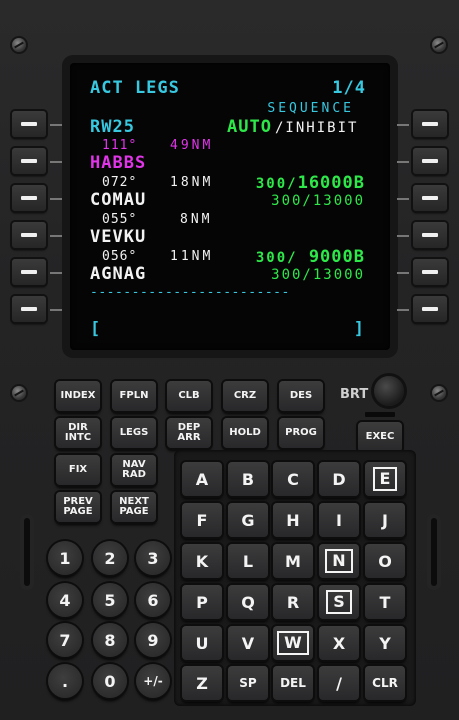 This screenshot has width=459, height=720. I want to click on lsk-4l, so click(29, 235).